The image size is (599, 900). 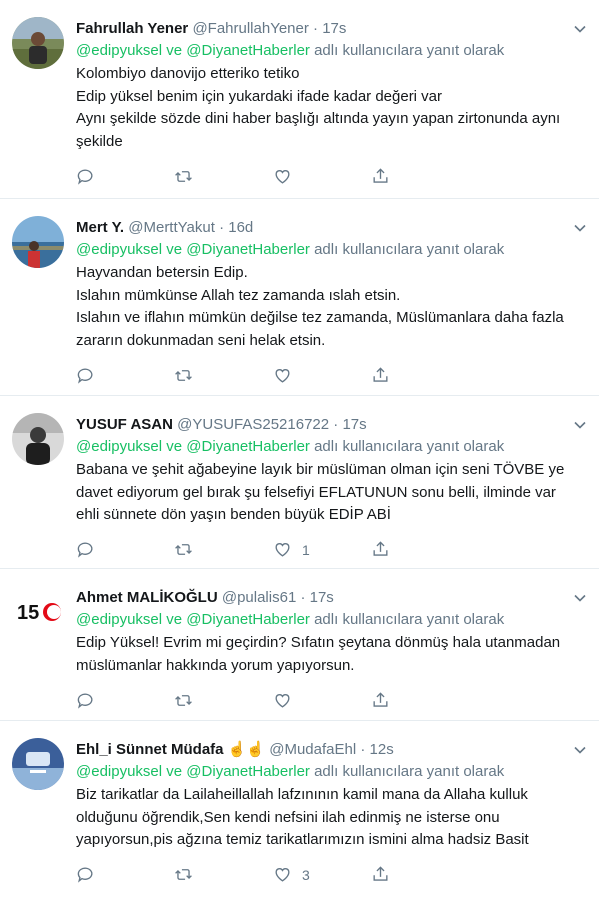 What do you see at coordinates (291, 550) in the screenshot?
I see `like-button: 1` at bounding box center [291, 550].